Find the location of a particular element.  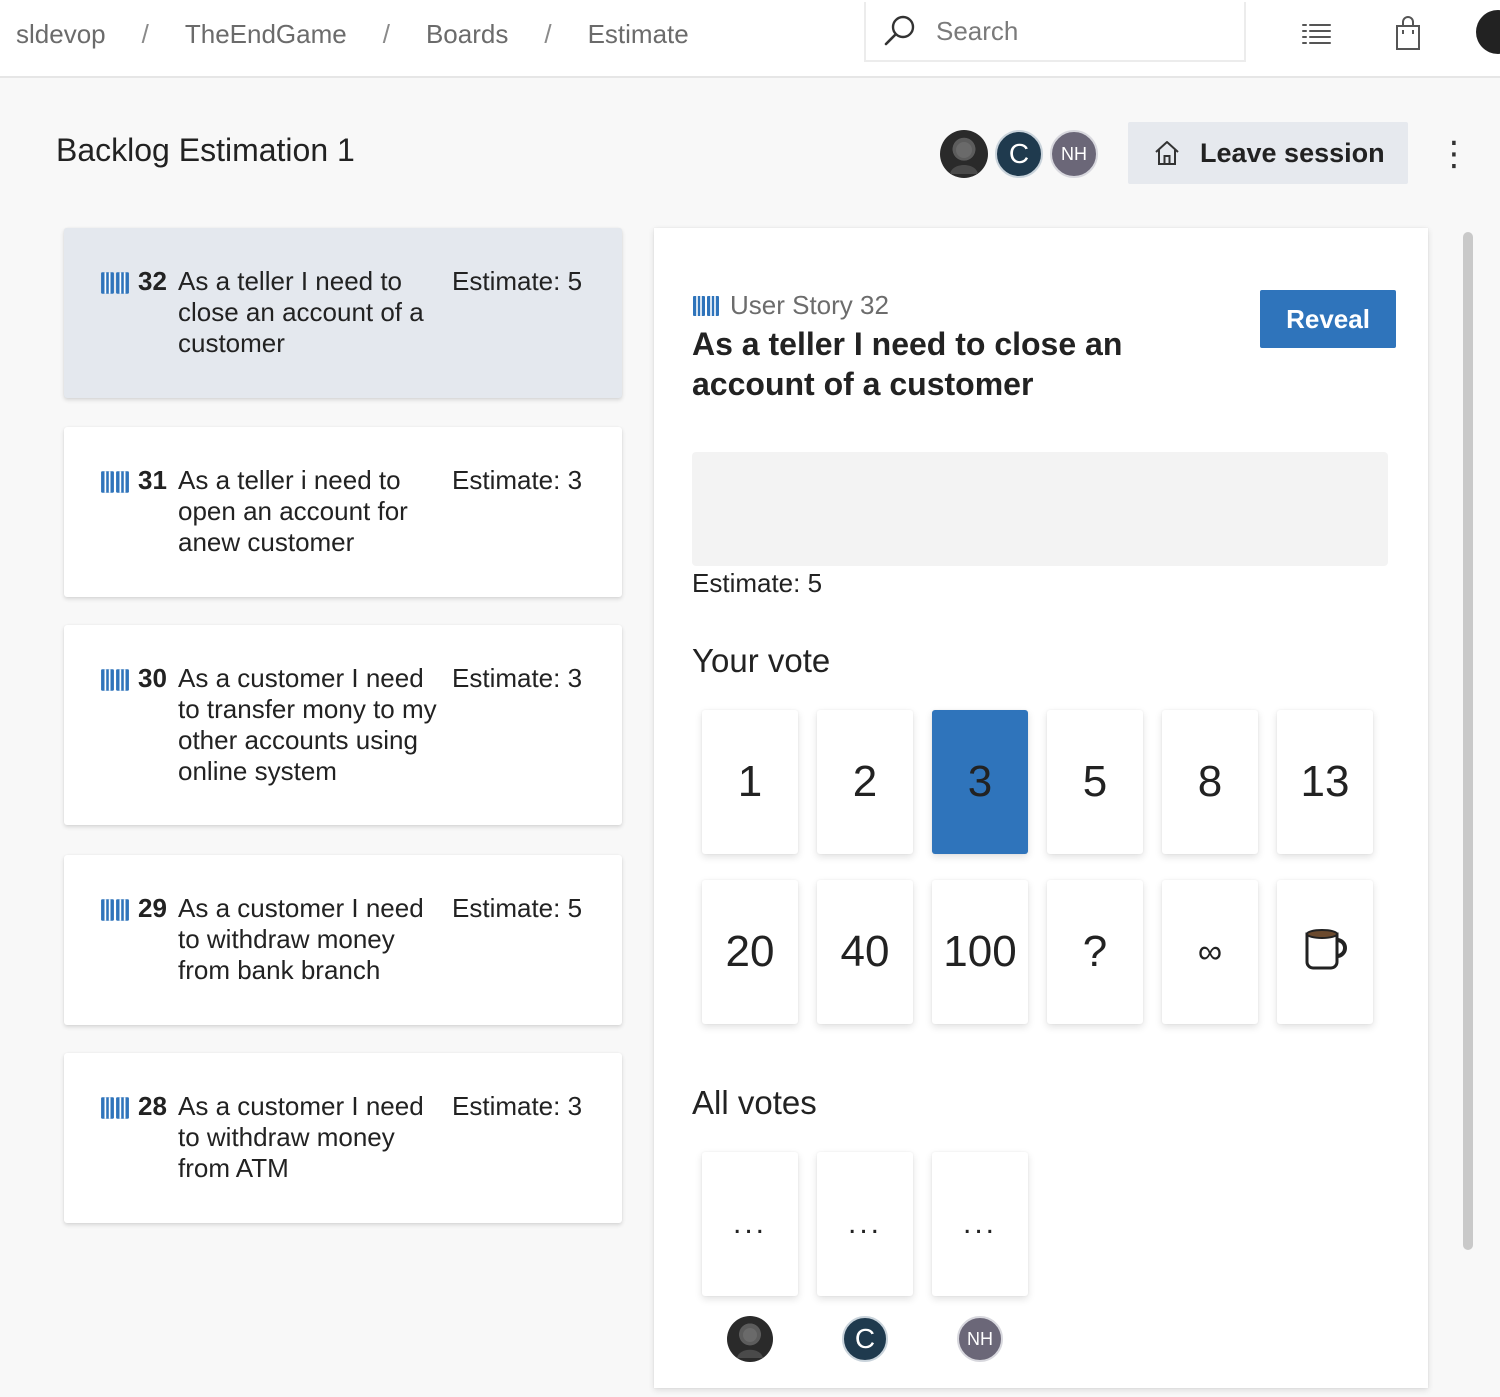

vote-card: 100 is located at coordinates (980, 952).